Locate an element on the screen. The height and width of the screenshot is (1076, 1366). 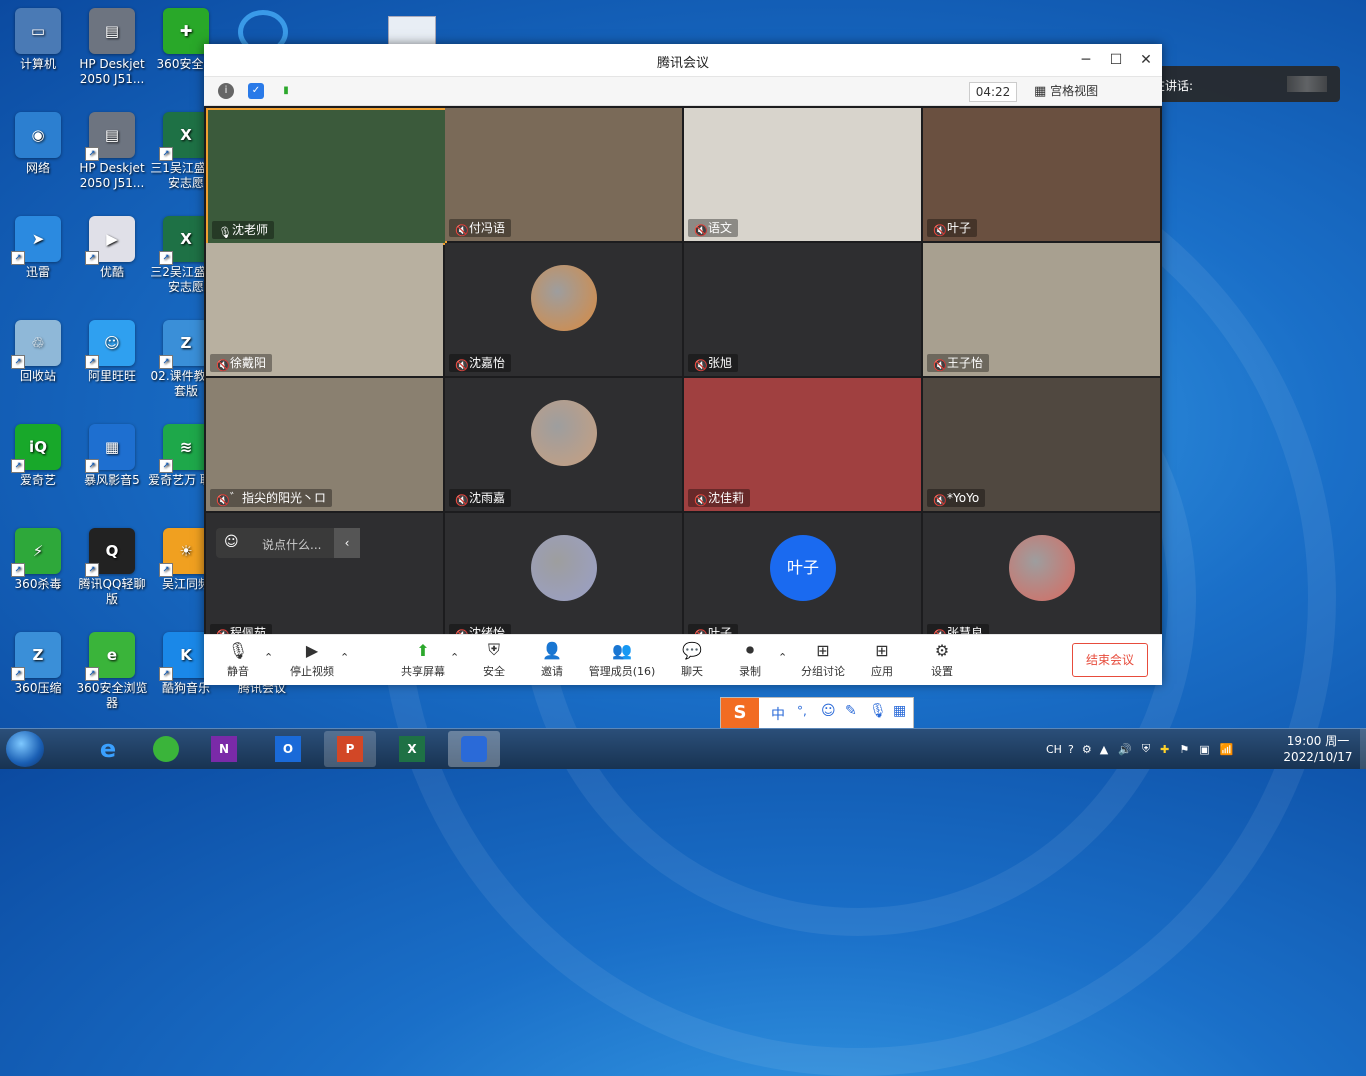
desktop-icon: ☺ ↗ 阿里旺旺 is located at coordinates (112, 352).